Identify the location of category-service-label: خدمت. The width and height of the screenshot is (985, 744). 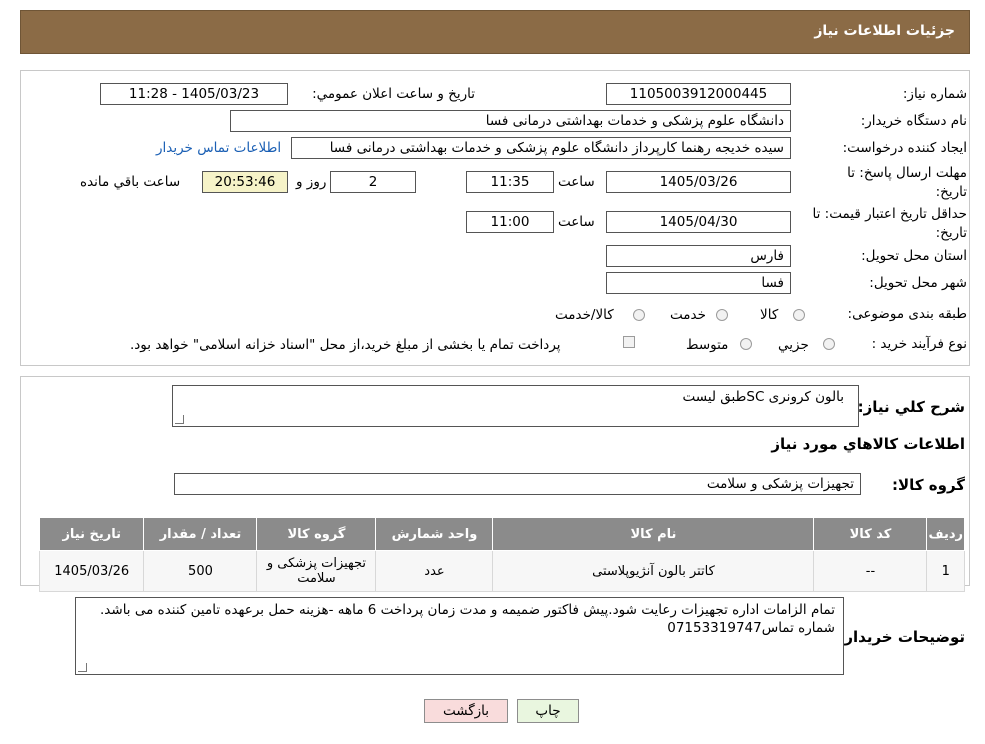
(688, 315).